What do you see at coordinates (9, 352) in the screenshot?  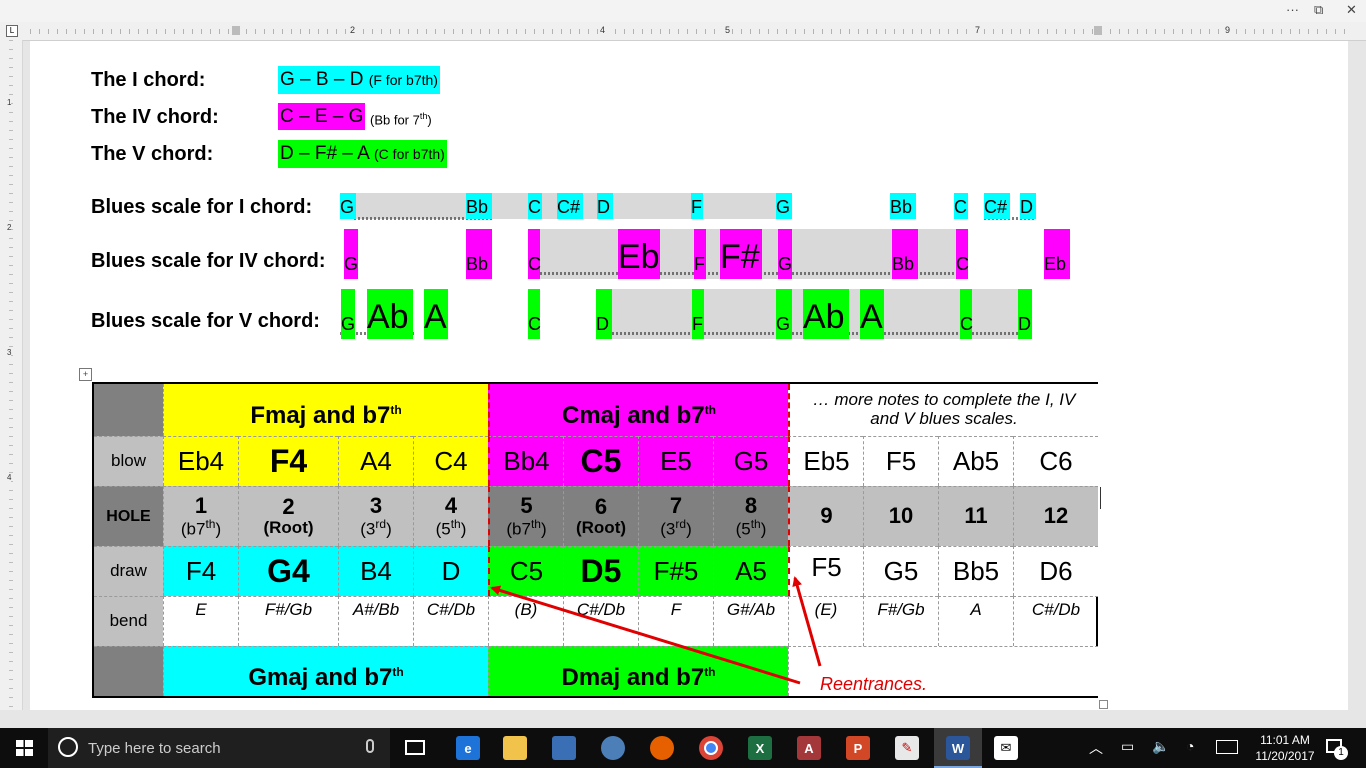 I see `ruler-number: 3` at bounding box center [9, 352].